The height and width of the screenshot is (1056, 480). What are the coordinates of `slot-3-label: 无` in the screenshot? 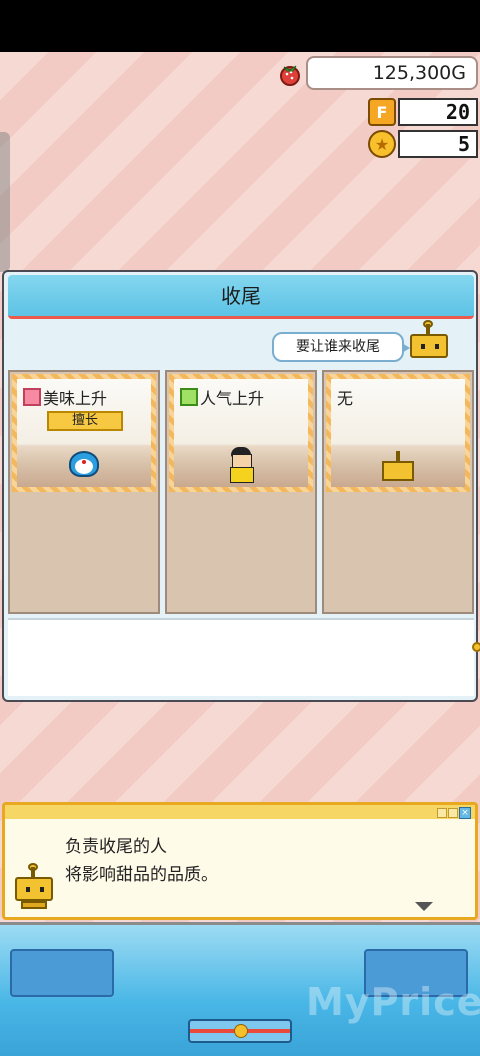 It's located at (345, 398).